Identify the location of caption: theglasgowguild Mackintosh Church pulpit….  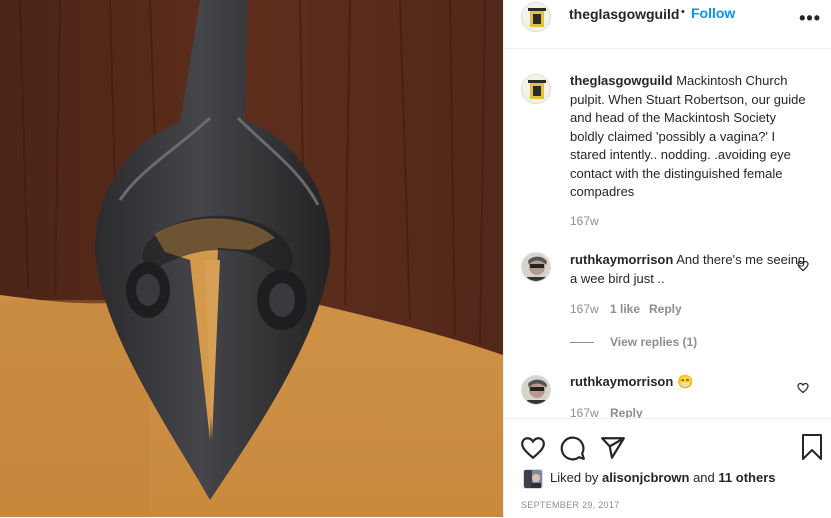
(689, 137).